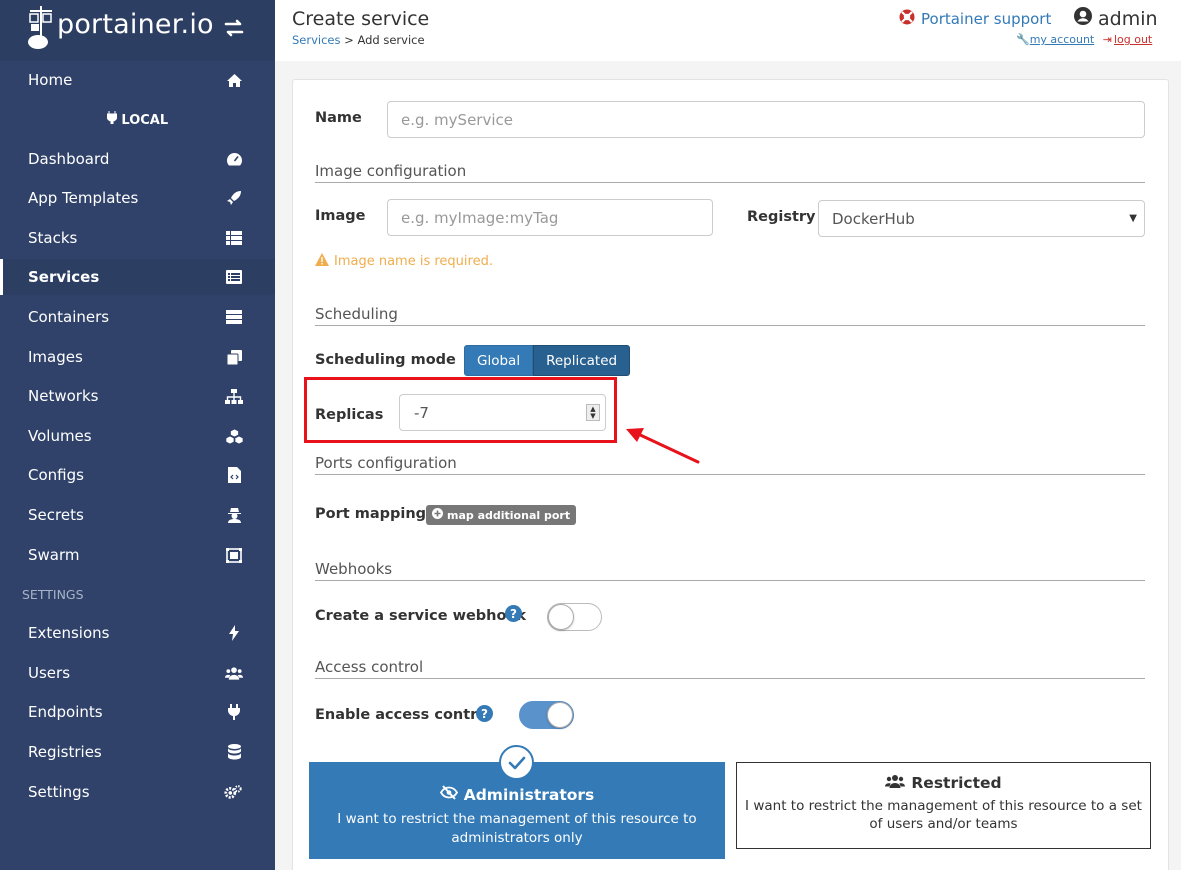 This screenshot has width=1181, height=870. Describe the element at coordinates (234, 515) in the screenshot. I see `user-secret-icon` at that location.